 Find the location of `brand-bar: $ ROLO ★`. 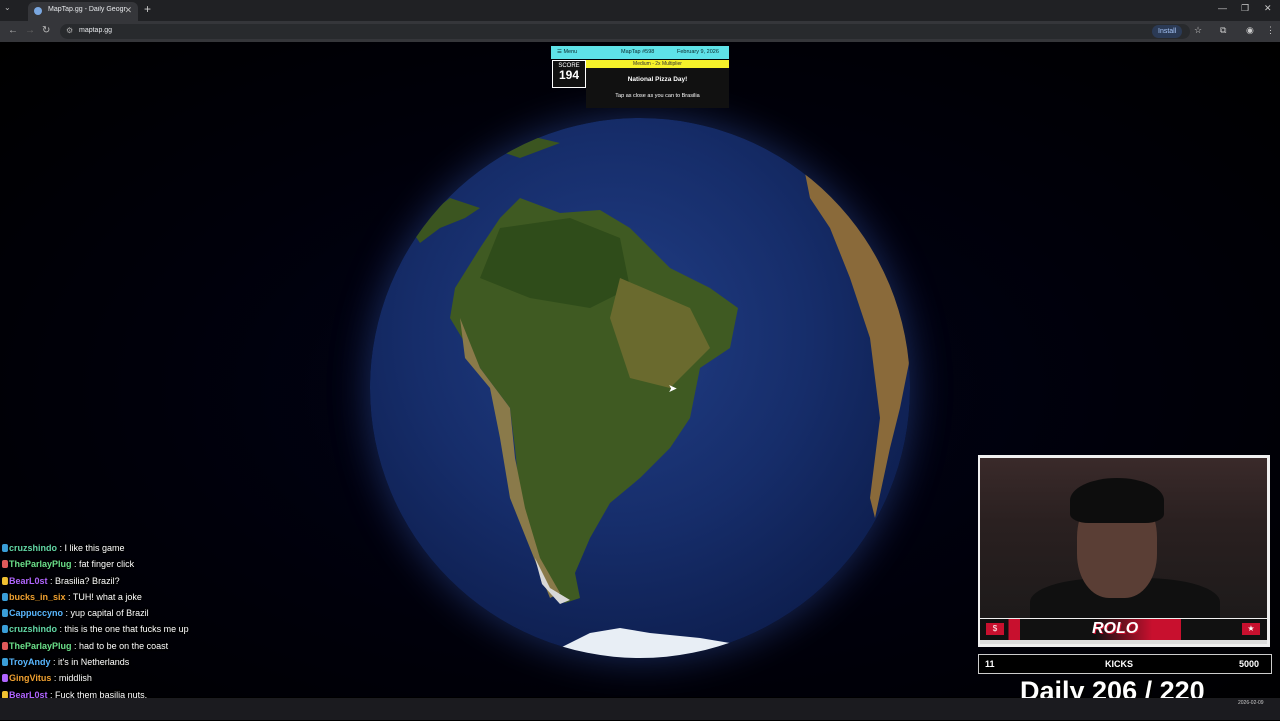

brand-bar: $ ROLO ★ is located at coordinates (1123, 631).